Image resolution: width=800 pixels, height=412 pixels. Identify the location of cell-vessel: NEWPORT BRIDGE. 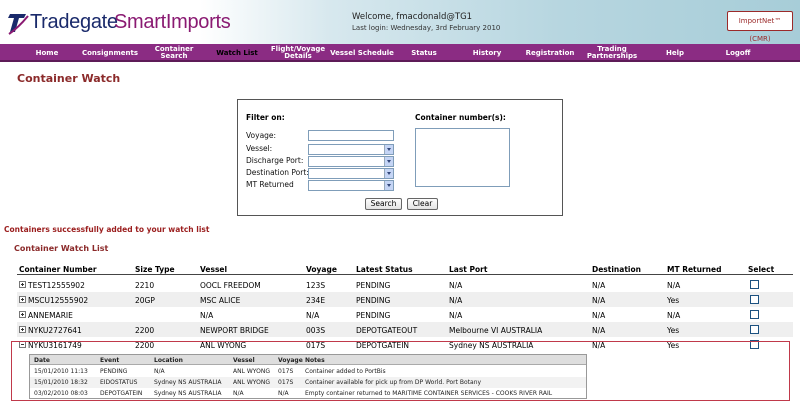
(234, 330).